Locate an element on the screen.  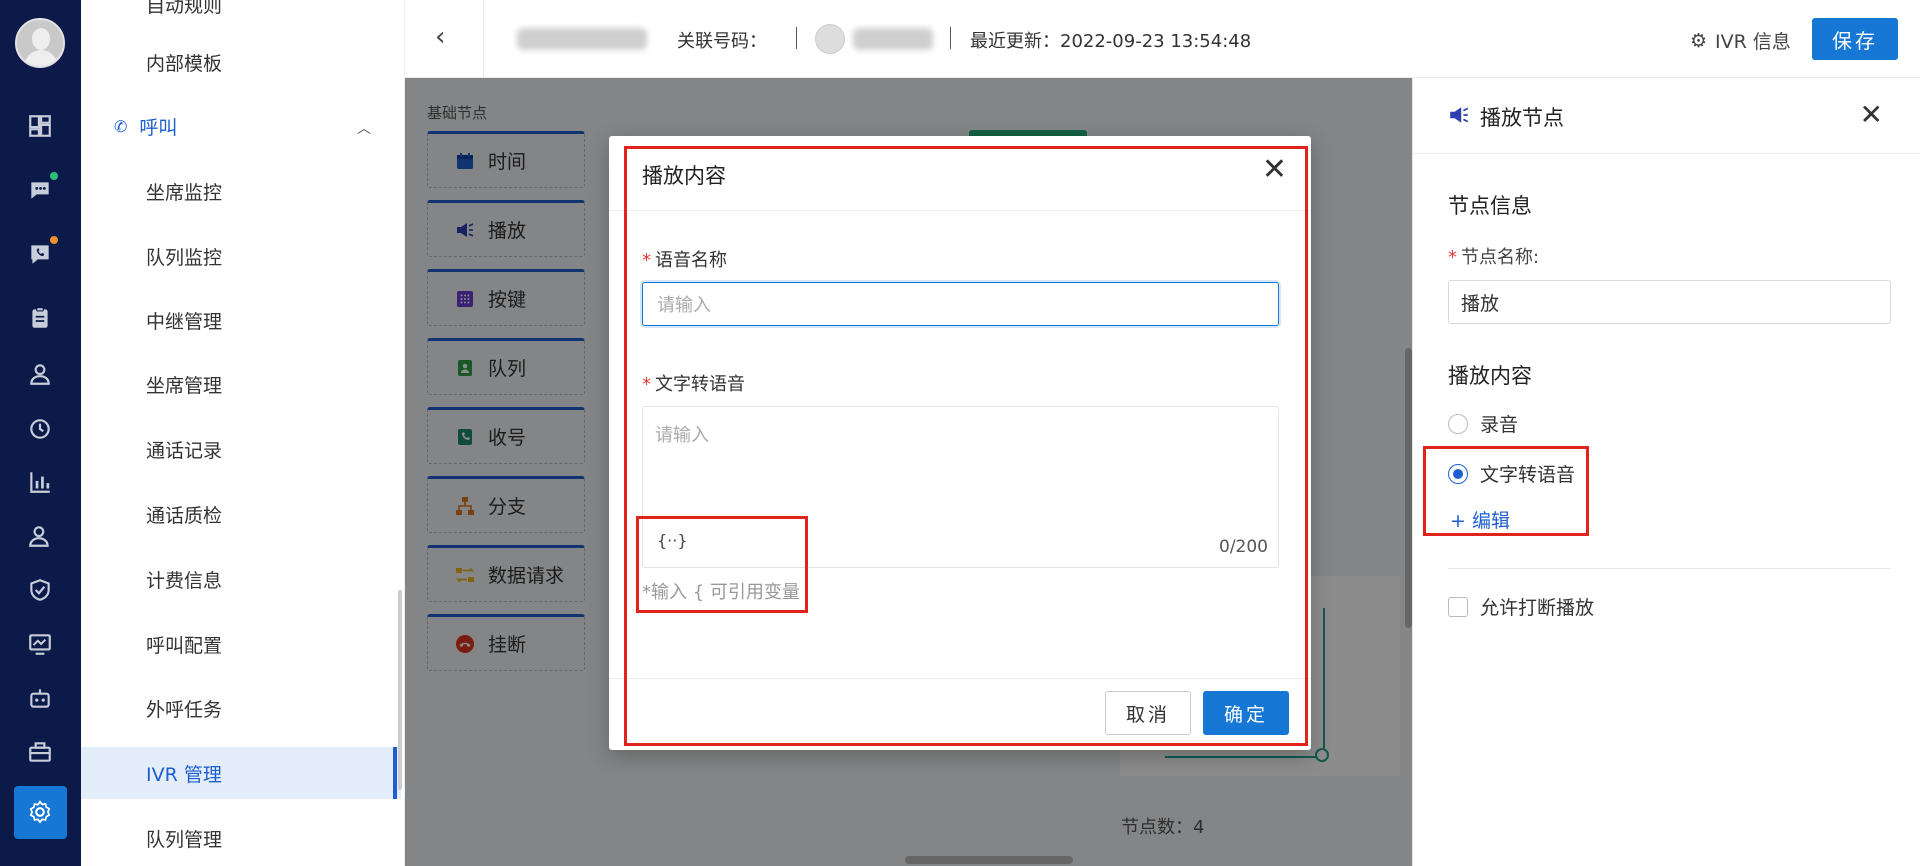
node-name-label: * 节点名称: is located at coordinates (1494, 257).